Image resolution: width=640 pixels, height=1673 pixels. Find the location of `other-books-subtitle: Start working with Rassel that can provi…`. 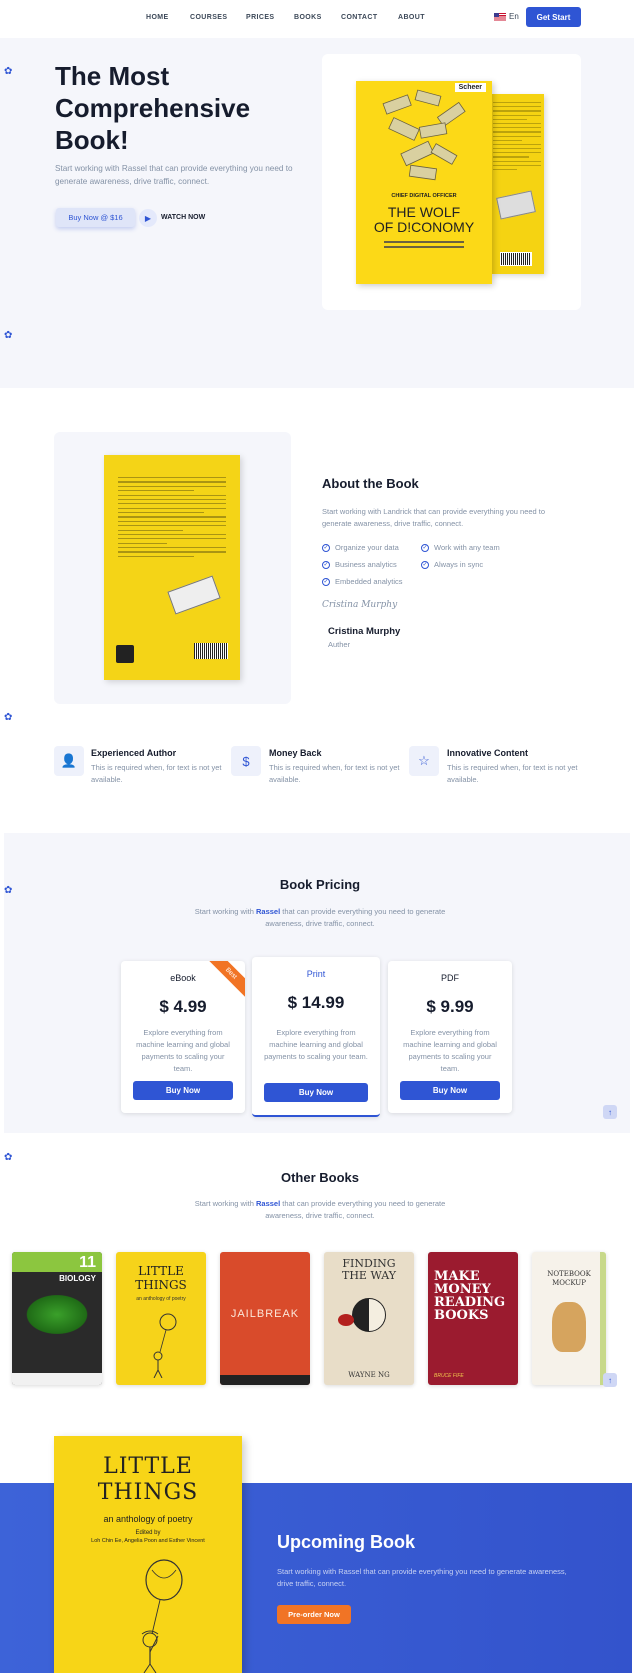

other-books-subtitle: Start working with Rassel that can provi… is located at coordinates (320, 1210).